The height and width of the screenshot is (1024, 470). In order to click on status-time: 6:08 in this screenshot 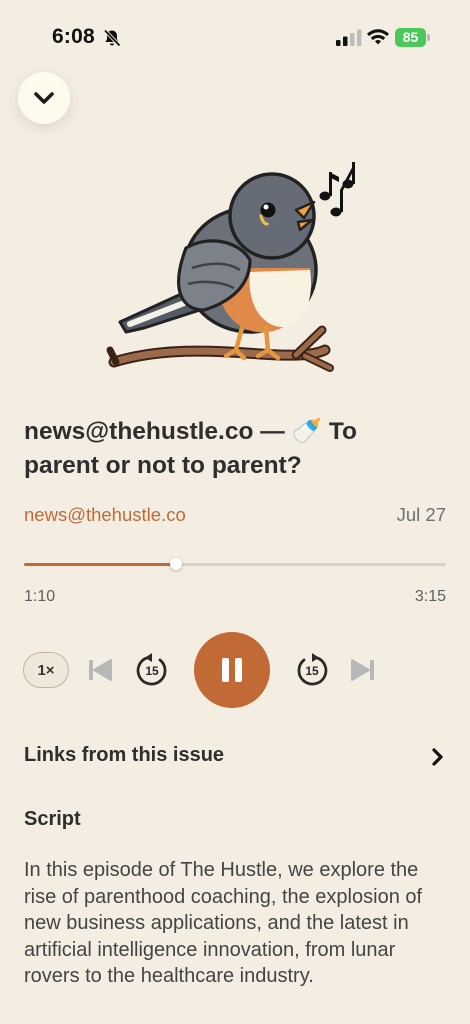, I will do `click(73, 36)`.